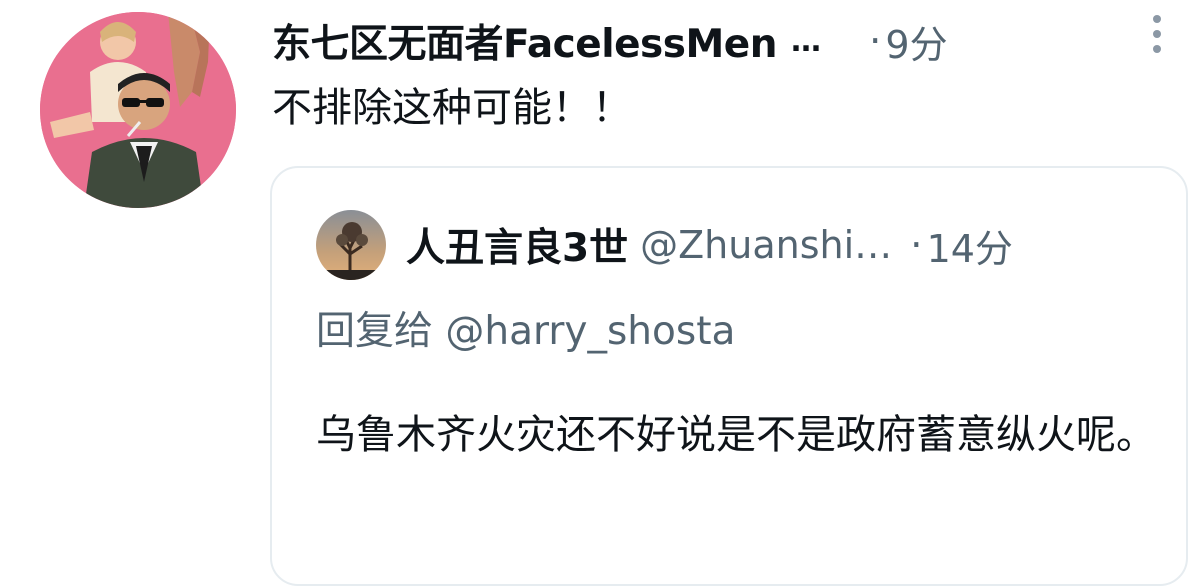 The height and width of the screenshot is (586, 1200). What do you see at coordinates (736, 435) in the screenshot?
I see `quoted-tweet-text: 乌鲁木齐火灾还不好说是不是政府蓄意纵火呢。` at bounding box center [736, 435].